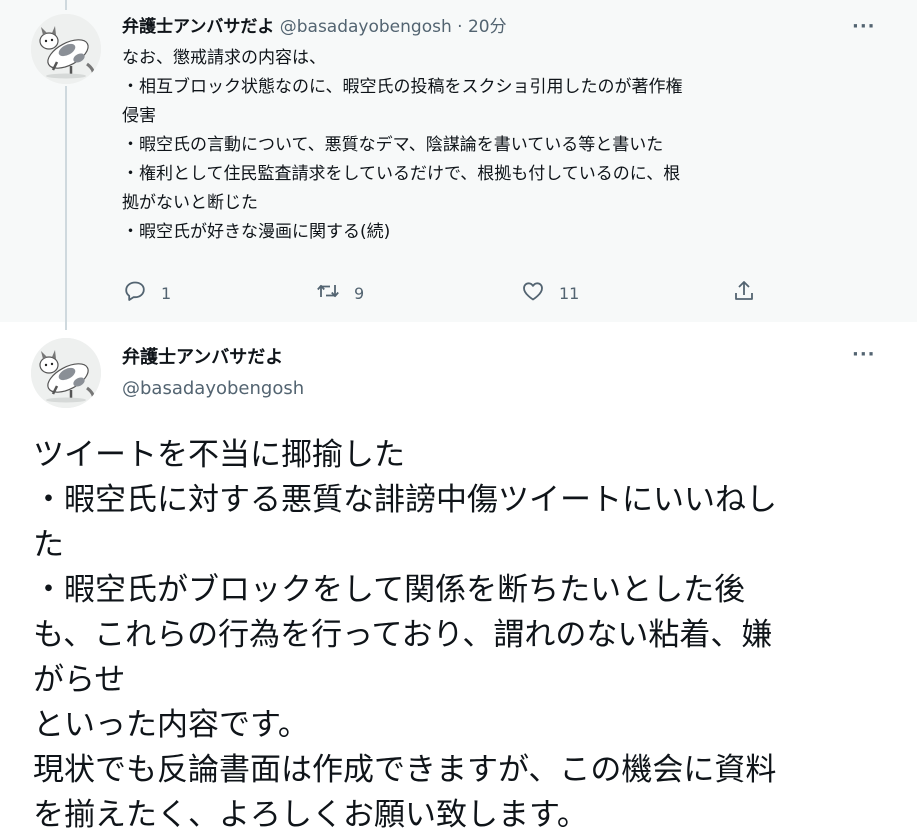 The width and height of the screenshot is (917, 838). I want to click on tweet-text-line: なお、懲戒請求の内容は、, so click(224, 58).